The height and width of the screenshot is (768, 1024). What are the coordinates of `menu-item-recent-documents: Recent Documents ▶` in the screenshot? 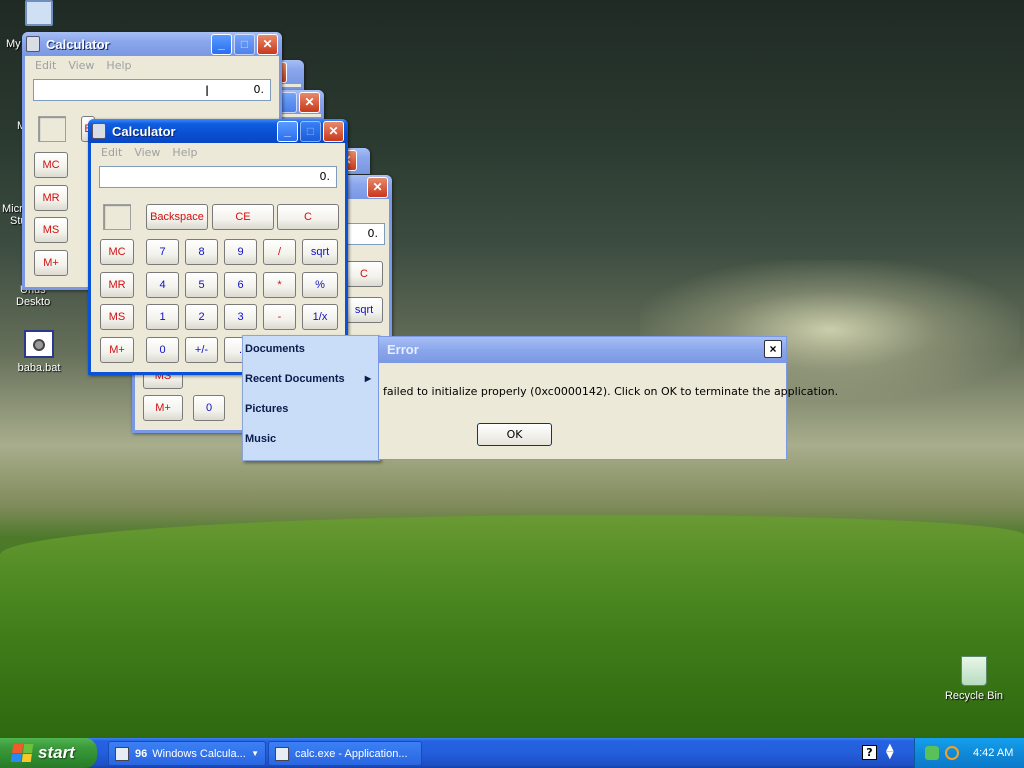 It's located at (311, 380).